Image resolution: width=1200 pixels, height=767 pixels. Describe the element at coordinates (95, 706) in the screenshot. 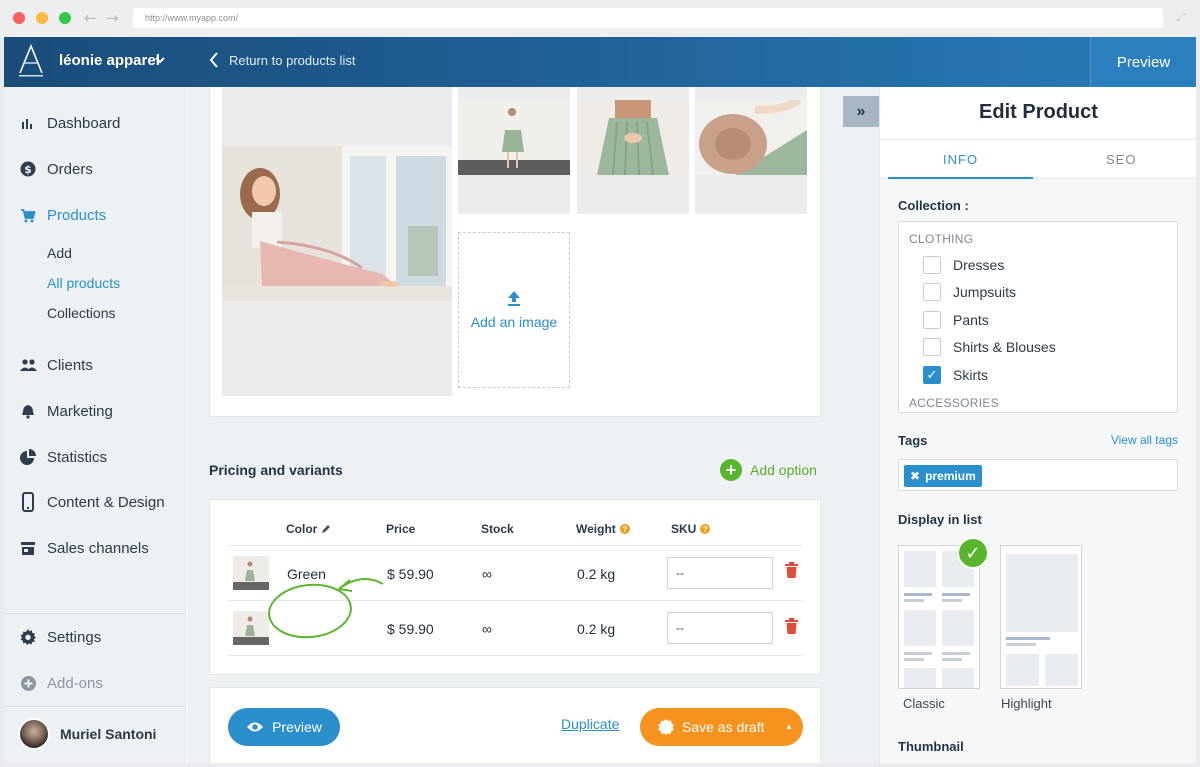

I see `sidebar-divider` at that location.